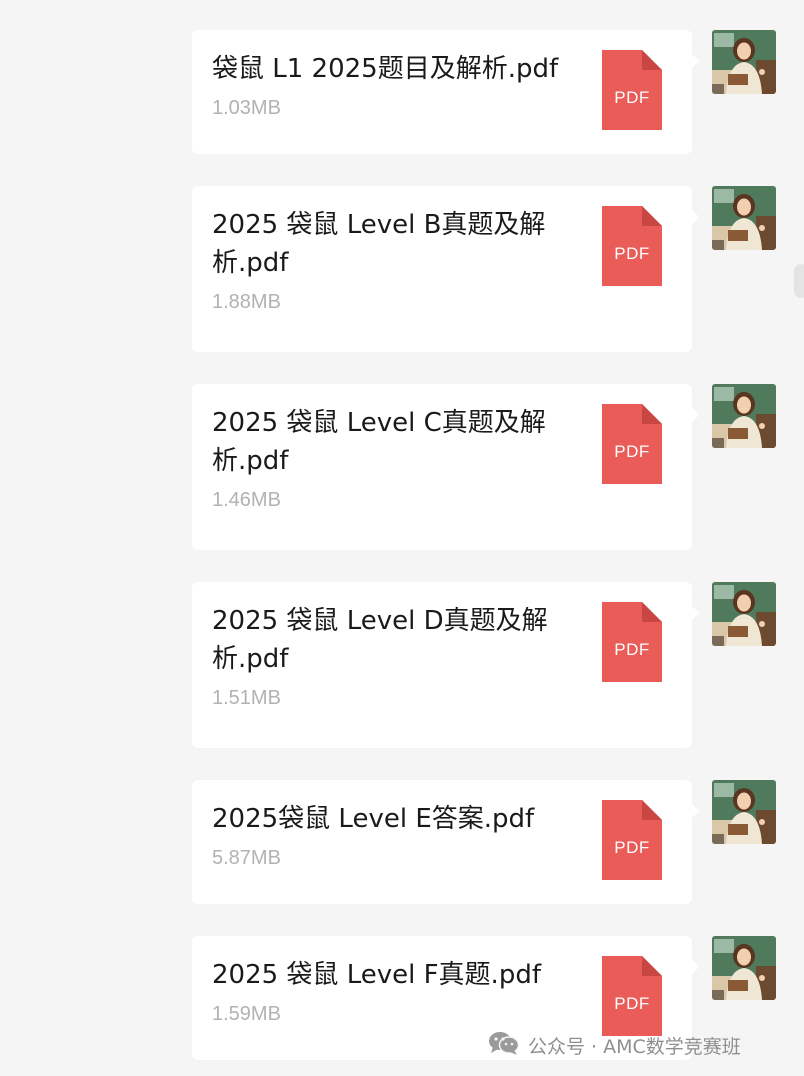 Image resolution: width=804 pixels, height=1076 pixels. What do you see at coordinates (504, 1045) in the screenshot?
I see `wechat-icon` at bounding box center [504, 1045].